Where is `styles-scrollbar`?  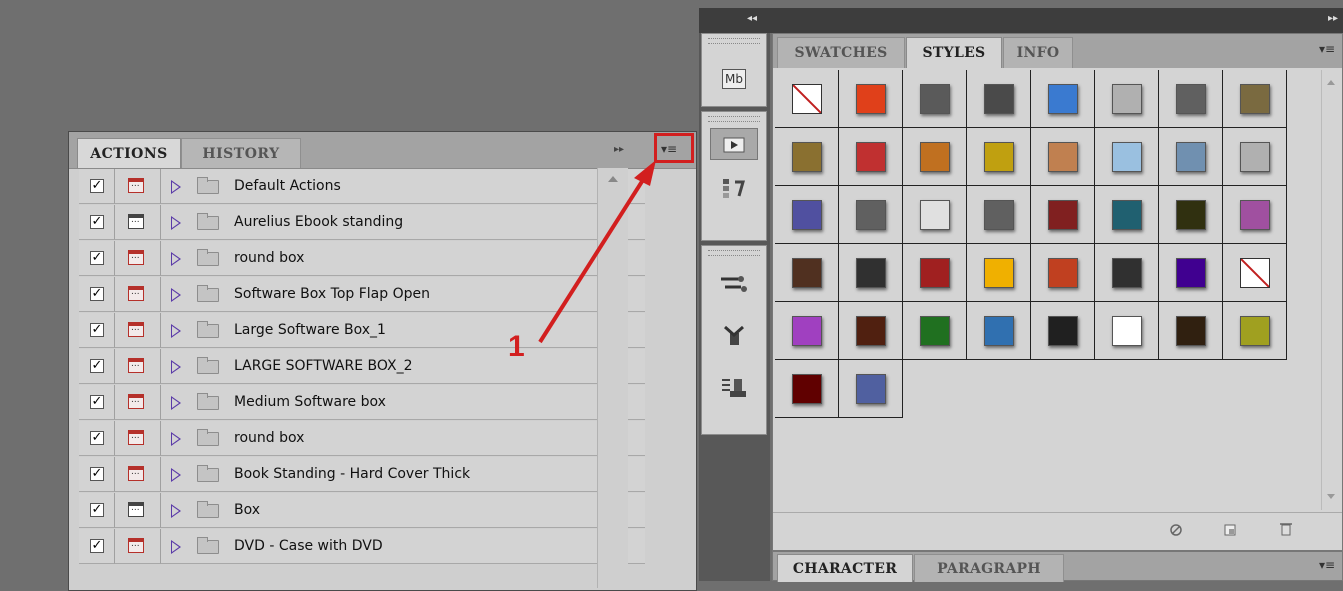
styles-scrollbar is located at coordinates (1331, 290).